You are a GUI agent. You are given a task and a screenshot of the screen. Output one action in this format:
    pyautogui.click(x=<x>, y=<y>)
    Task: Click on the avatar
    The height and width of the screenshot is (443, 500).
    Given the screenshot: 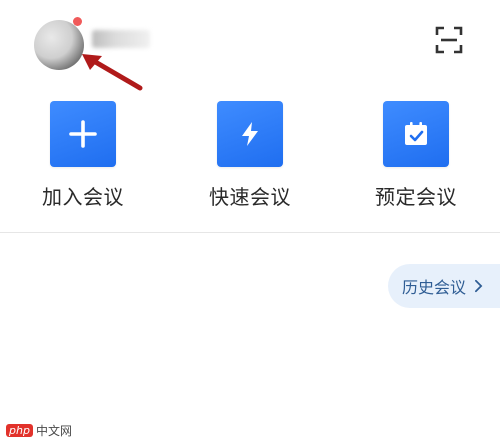 What is the action you would take?
    pyautogui.click(x=59, y=45)
    